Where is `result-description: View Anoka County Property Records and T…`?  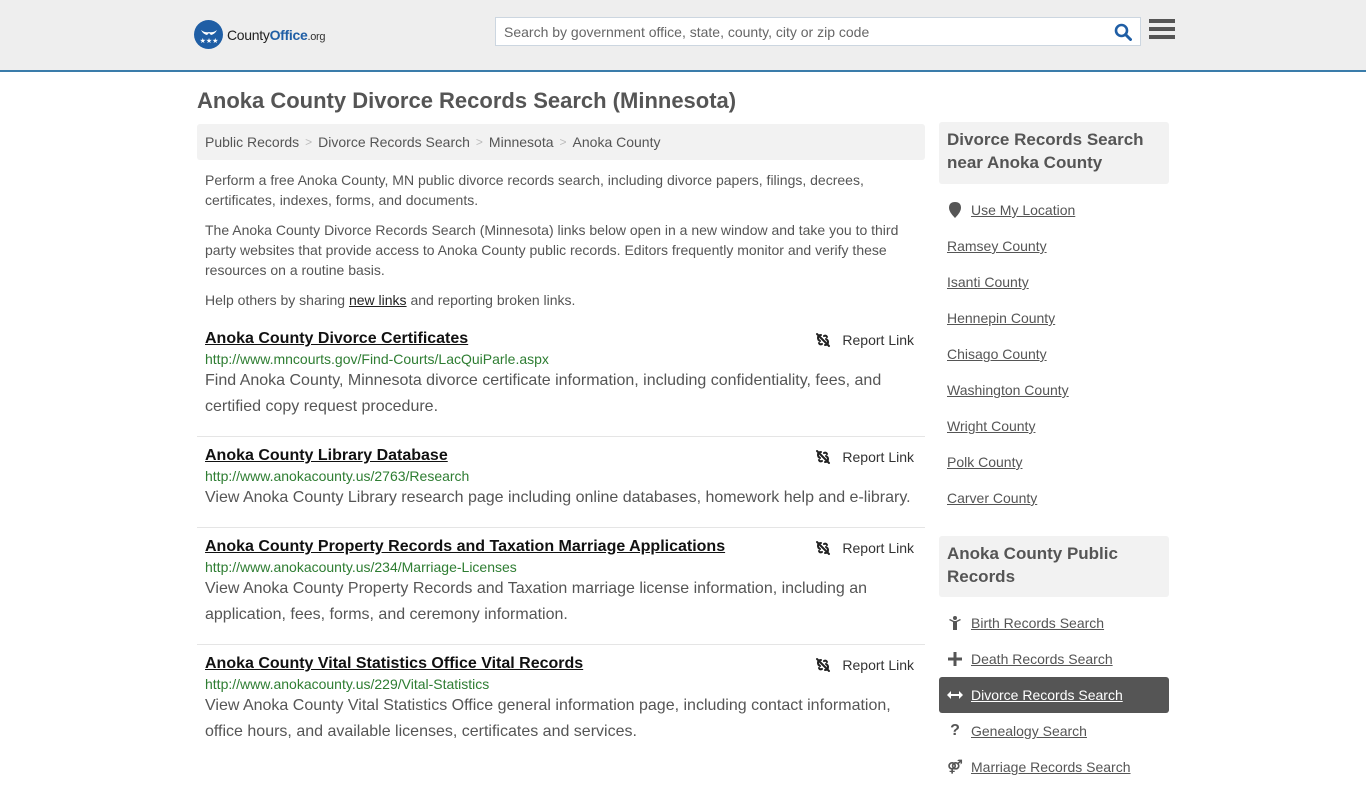
result-description: View Anoka County Property Records and T… is located at coordinates (536, 601).